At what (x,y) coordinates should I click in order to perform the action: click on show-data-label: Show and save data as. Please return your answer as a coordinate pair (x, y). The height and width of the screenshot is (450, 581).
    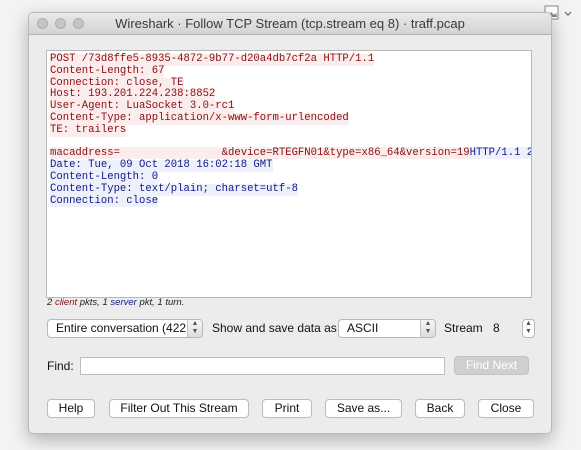
    Looking at the image, I should click on (274, 328).